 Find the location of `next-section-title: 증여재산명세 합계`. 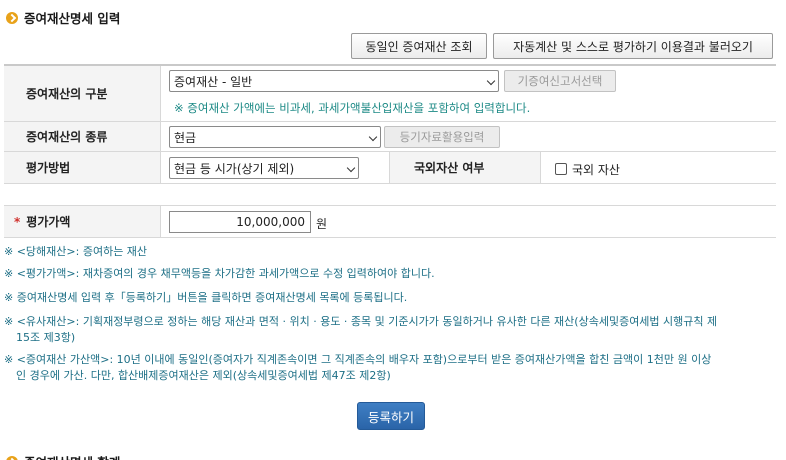

next-section-title: 증여재산명세 합계 is located at coordinates (72, 456).